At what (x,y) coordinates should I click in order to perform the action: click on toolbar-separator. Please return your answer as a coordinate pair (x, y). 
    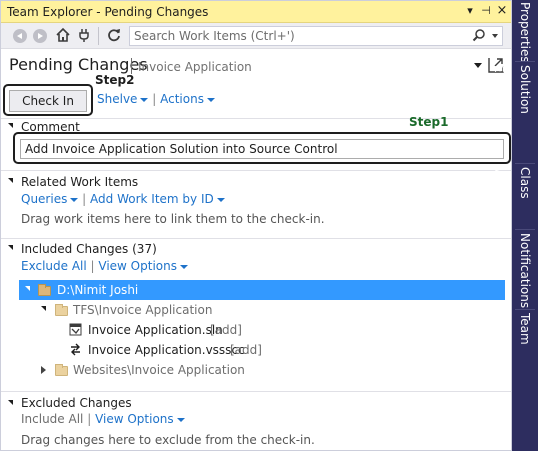
    Looking at the image, I should click on (98, 36).